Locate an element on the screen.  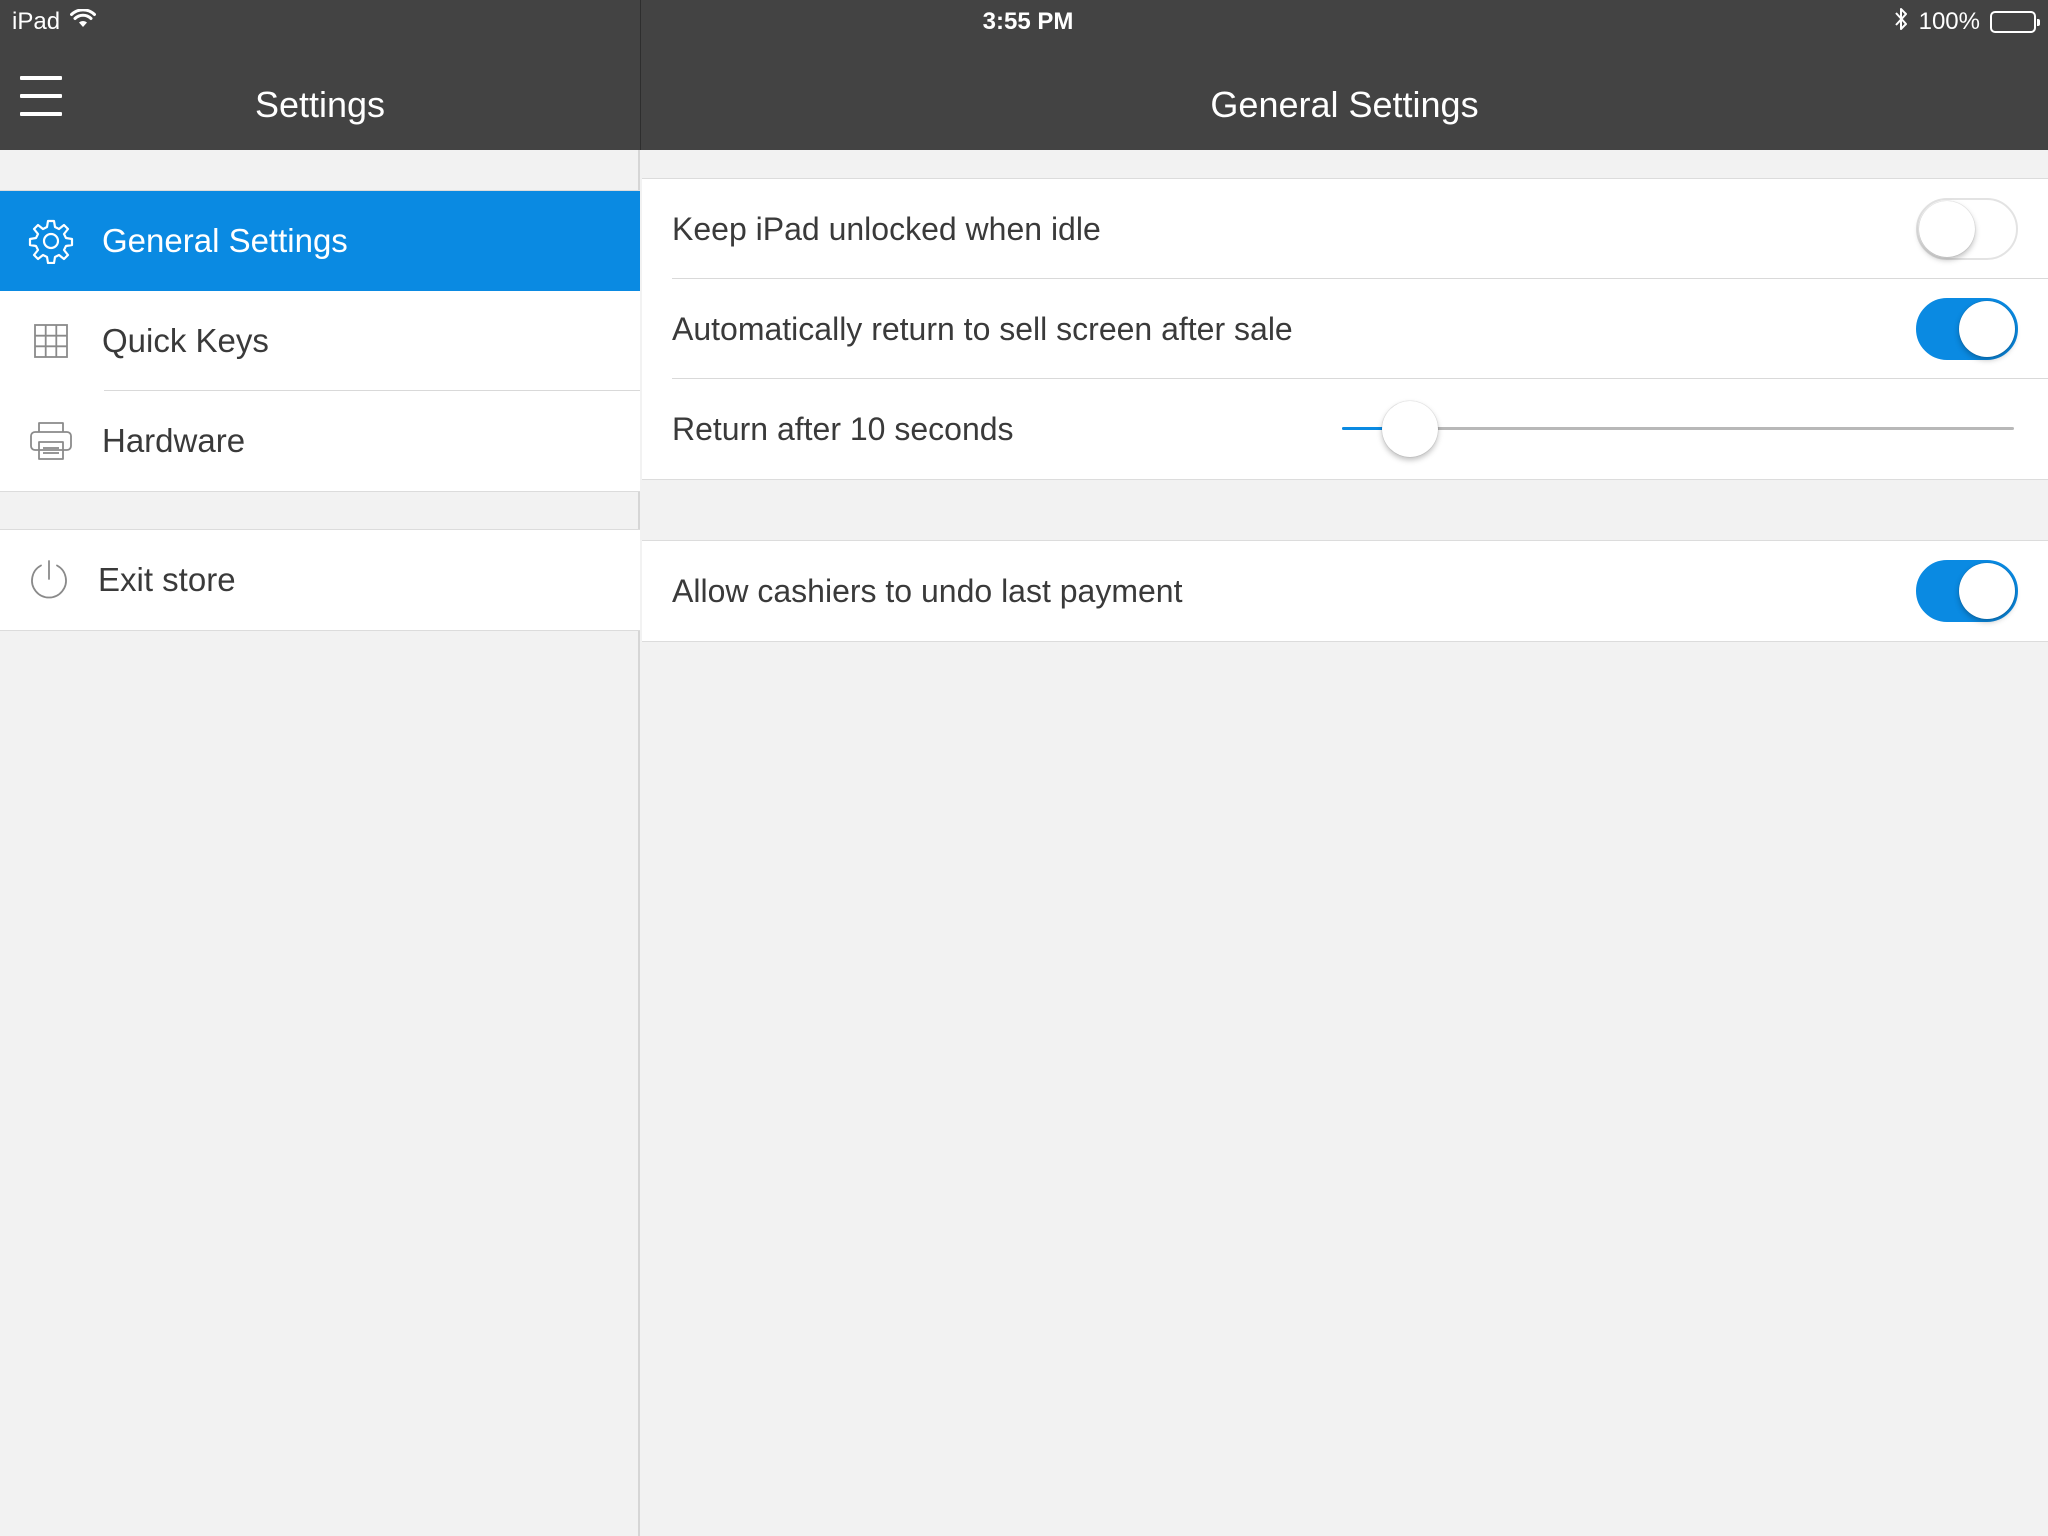
setting-label: Return after 10 seconds is located at coordinates (843, 428).